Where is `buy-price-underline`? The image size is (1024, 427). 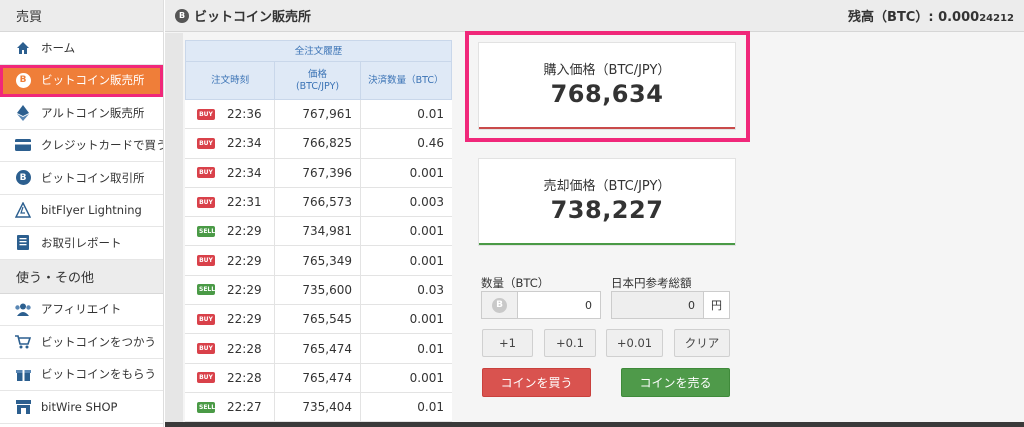 buy-price-underline is located at coordinates (607, 128).